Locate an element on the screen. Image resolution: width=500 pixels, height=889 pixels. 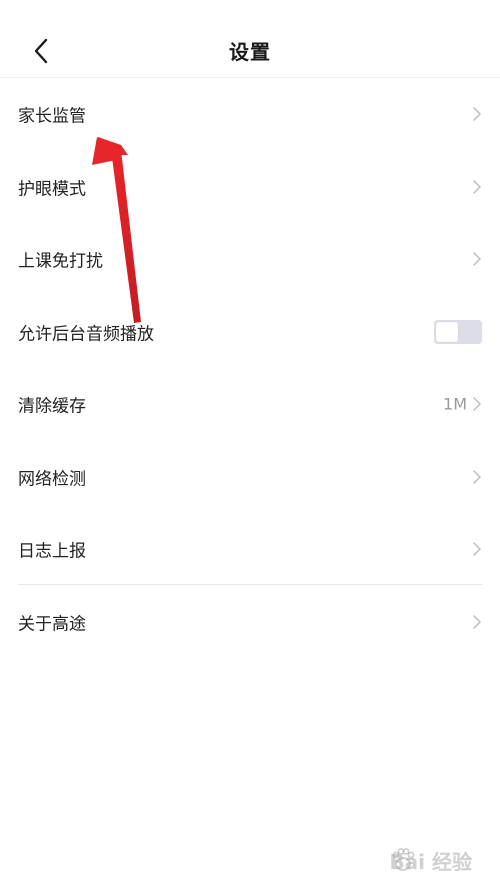
watermark-text: Bai 经验 is located at coordinates (430, 862).